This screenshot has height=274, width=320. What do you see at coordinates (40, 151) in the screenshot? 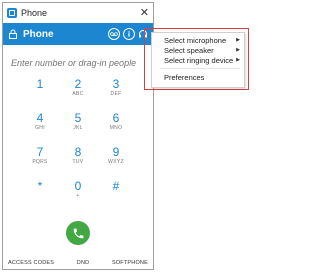
I see `key-digit: 7` at bounding box center [40, 151].